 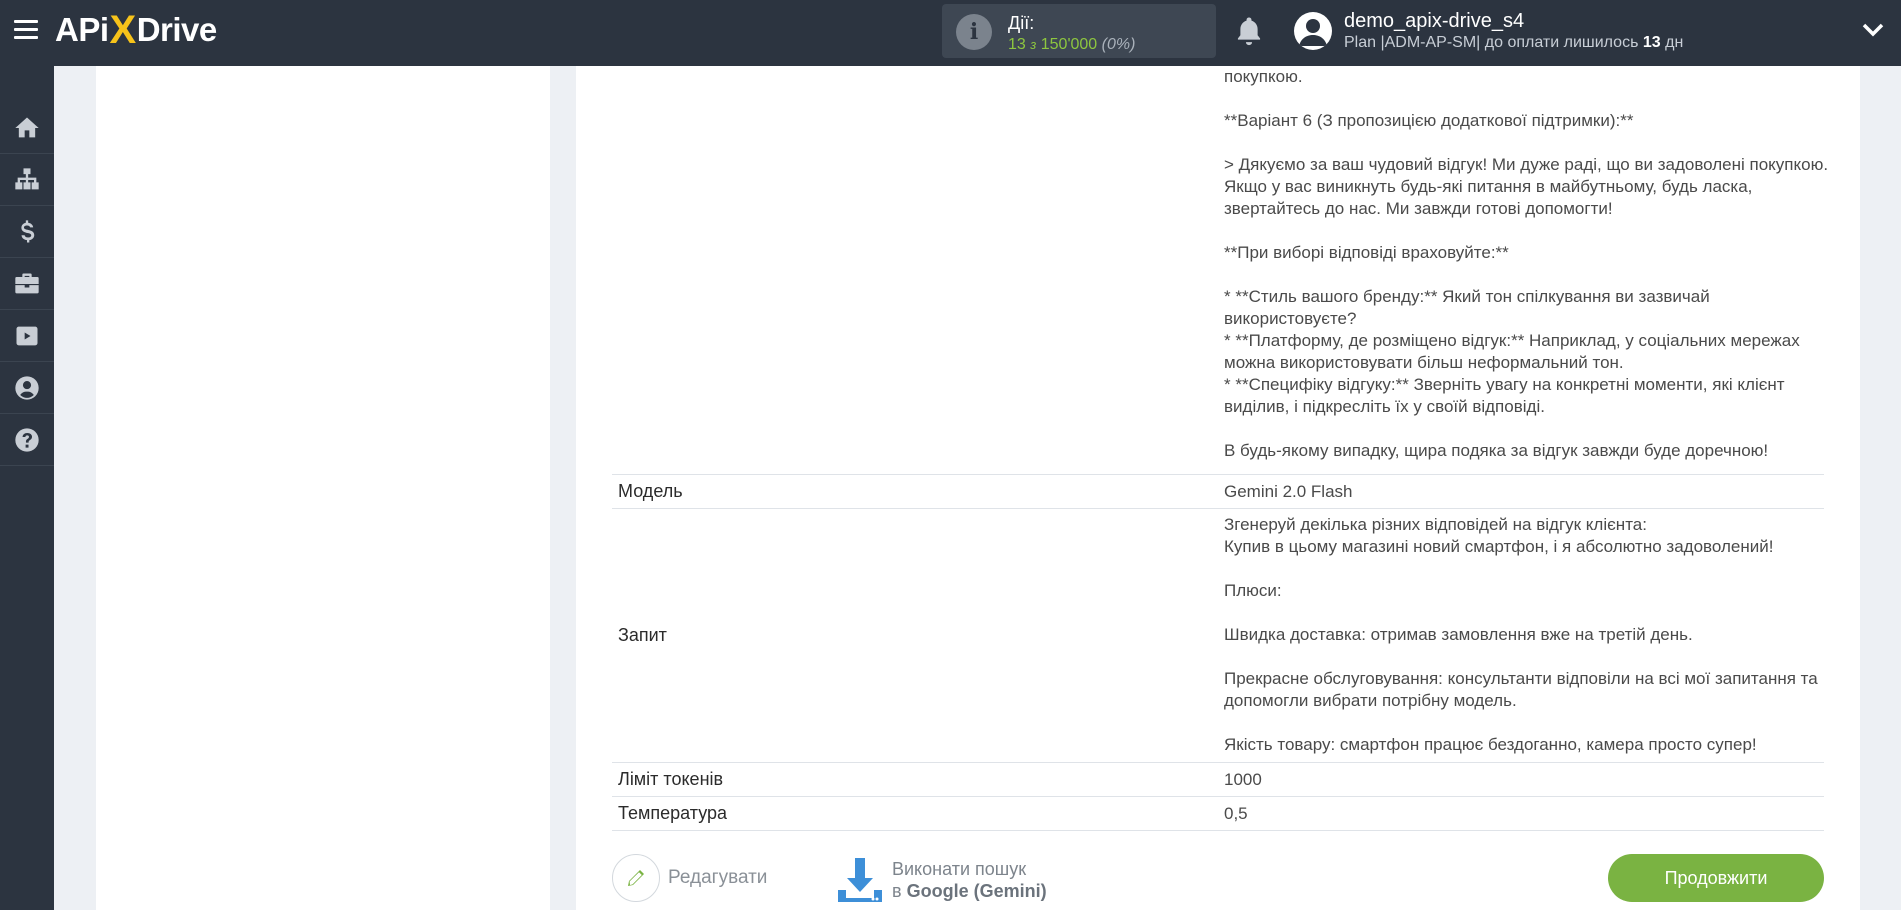 I want to click on tokens-label: Ліміт токенів, so click(x=671, y=779).